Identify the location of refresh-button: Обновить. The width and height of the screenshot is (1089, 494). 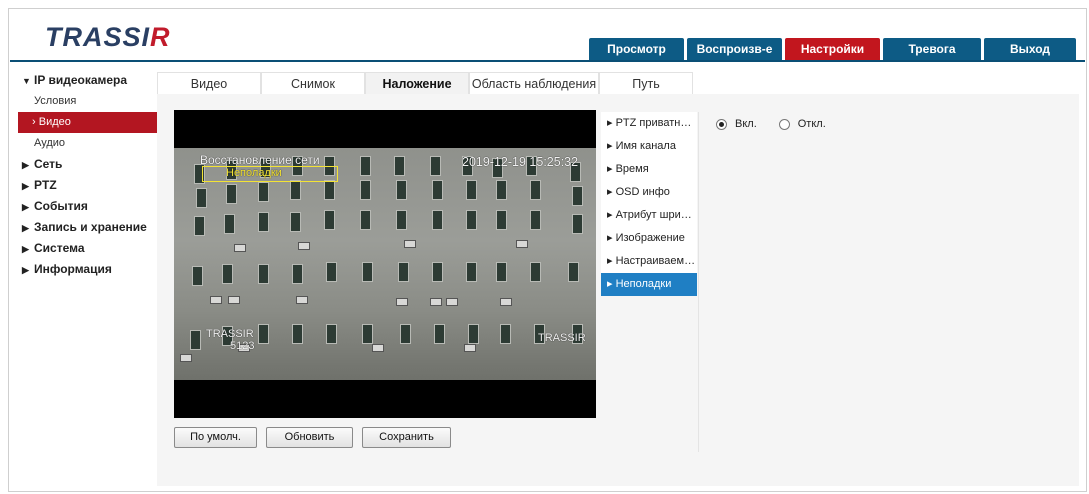
(309, 437).